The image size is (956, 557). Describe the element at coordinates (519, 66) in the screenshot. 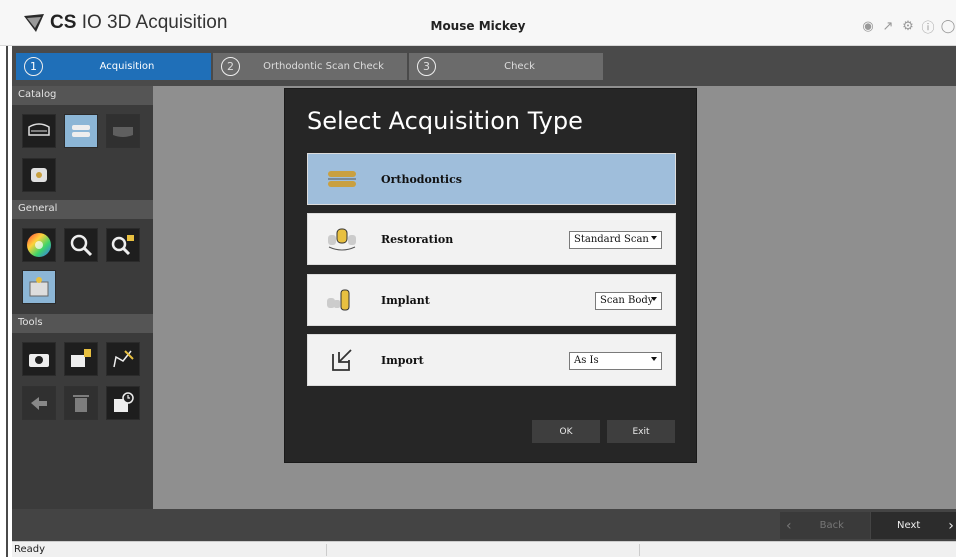

I see `step-label: Check` at that location.